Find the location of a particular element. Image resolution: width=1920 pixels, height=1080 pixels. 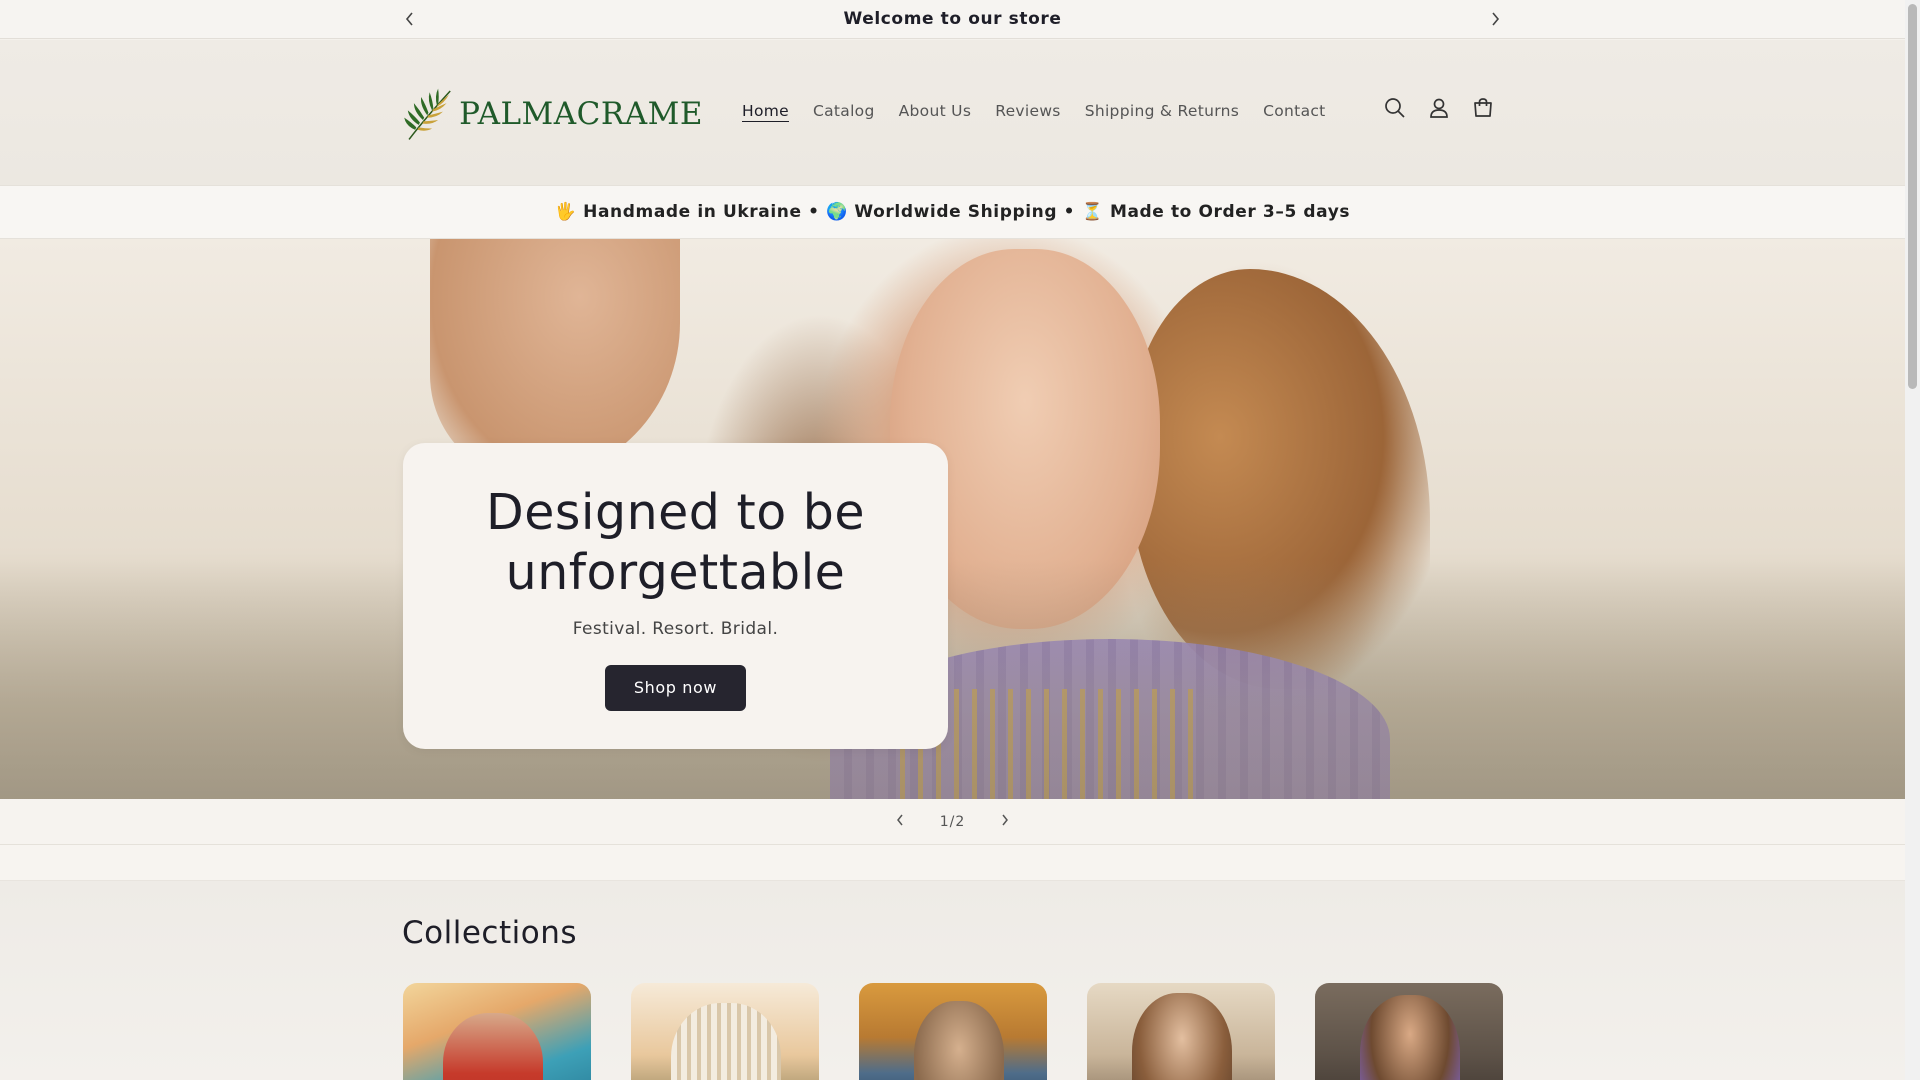

announcement-text: Welcome to our store is located at coordinates (952, 19).